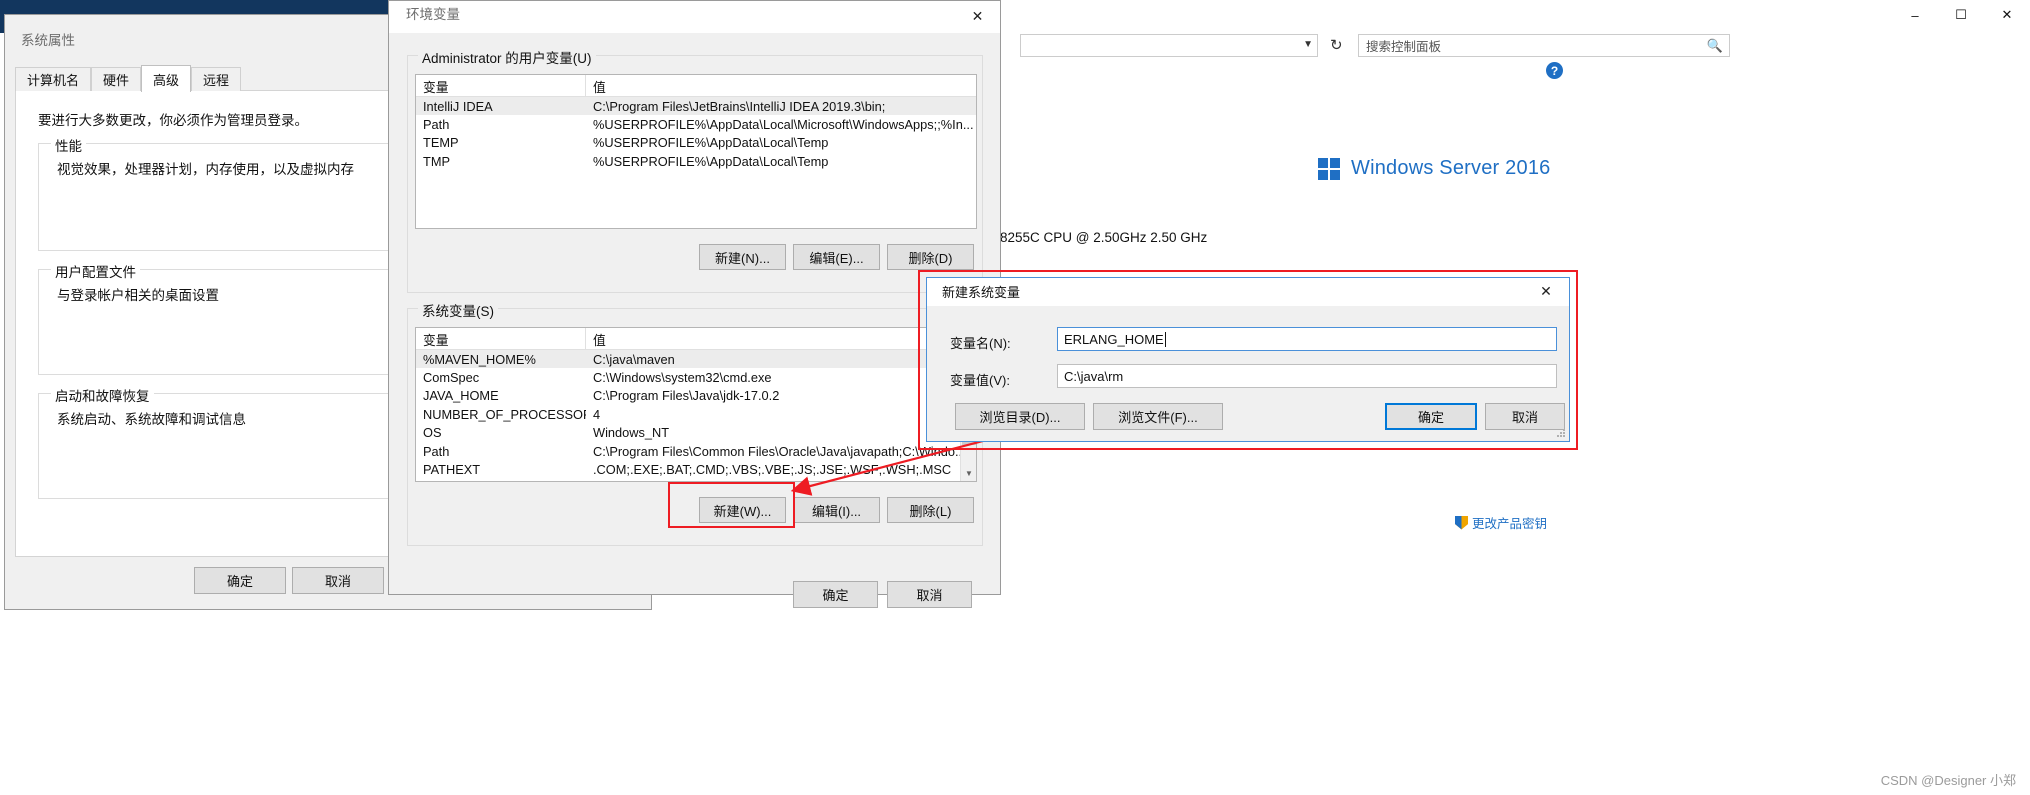  What do you see at coordinates (781, 480) in the screenshot?
I see `system-var-value: AMD64` at bounding box center [781, 480].